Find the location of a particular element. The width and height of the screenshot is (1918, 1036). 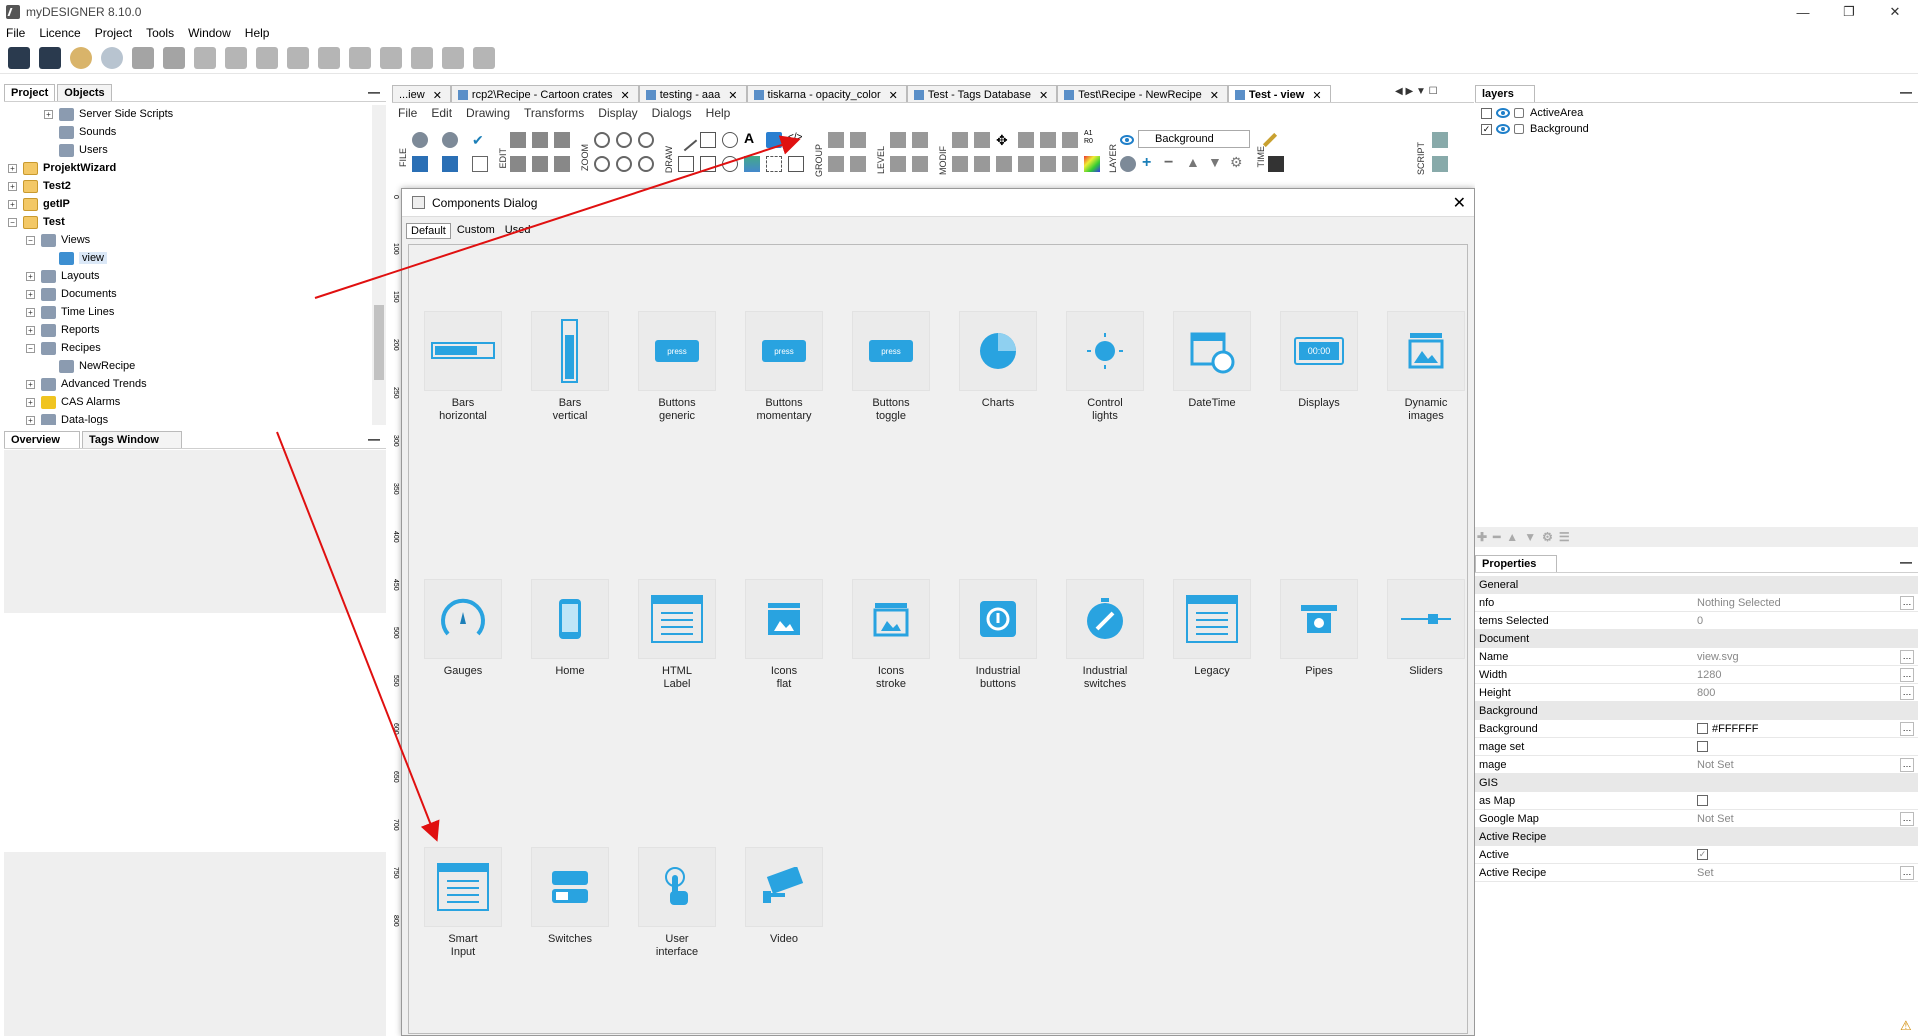

property-row: mage set is located at coordinates (1696, 747).